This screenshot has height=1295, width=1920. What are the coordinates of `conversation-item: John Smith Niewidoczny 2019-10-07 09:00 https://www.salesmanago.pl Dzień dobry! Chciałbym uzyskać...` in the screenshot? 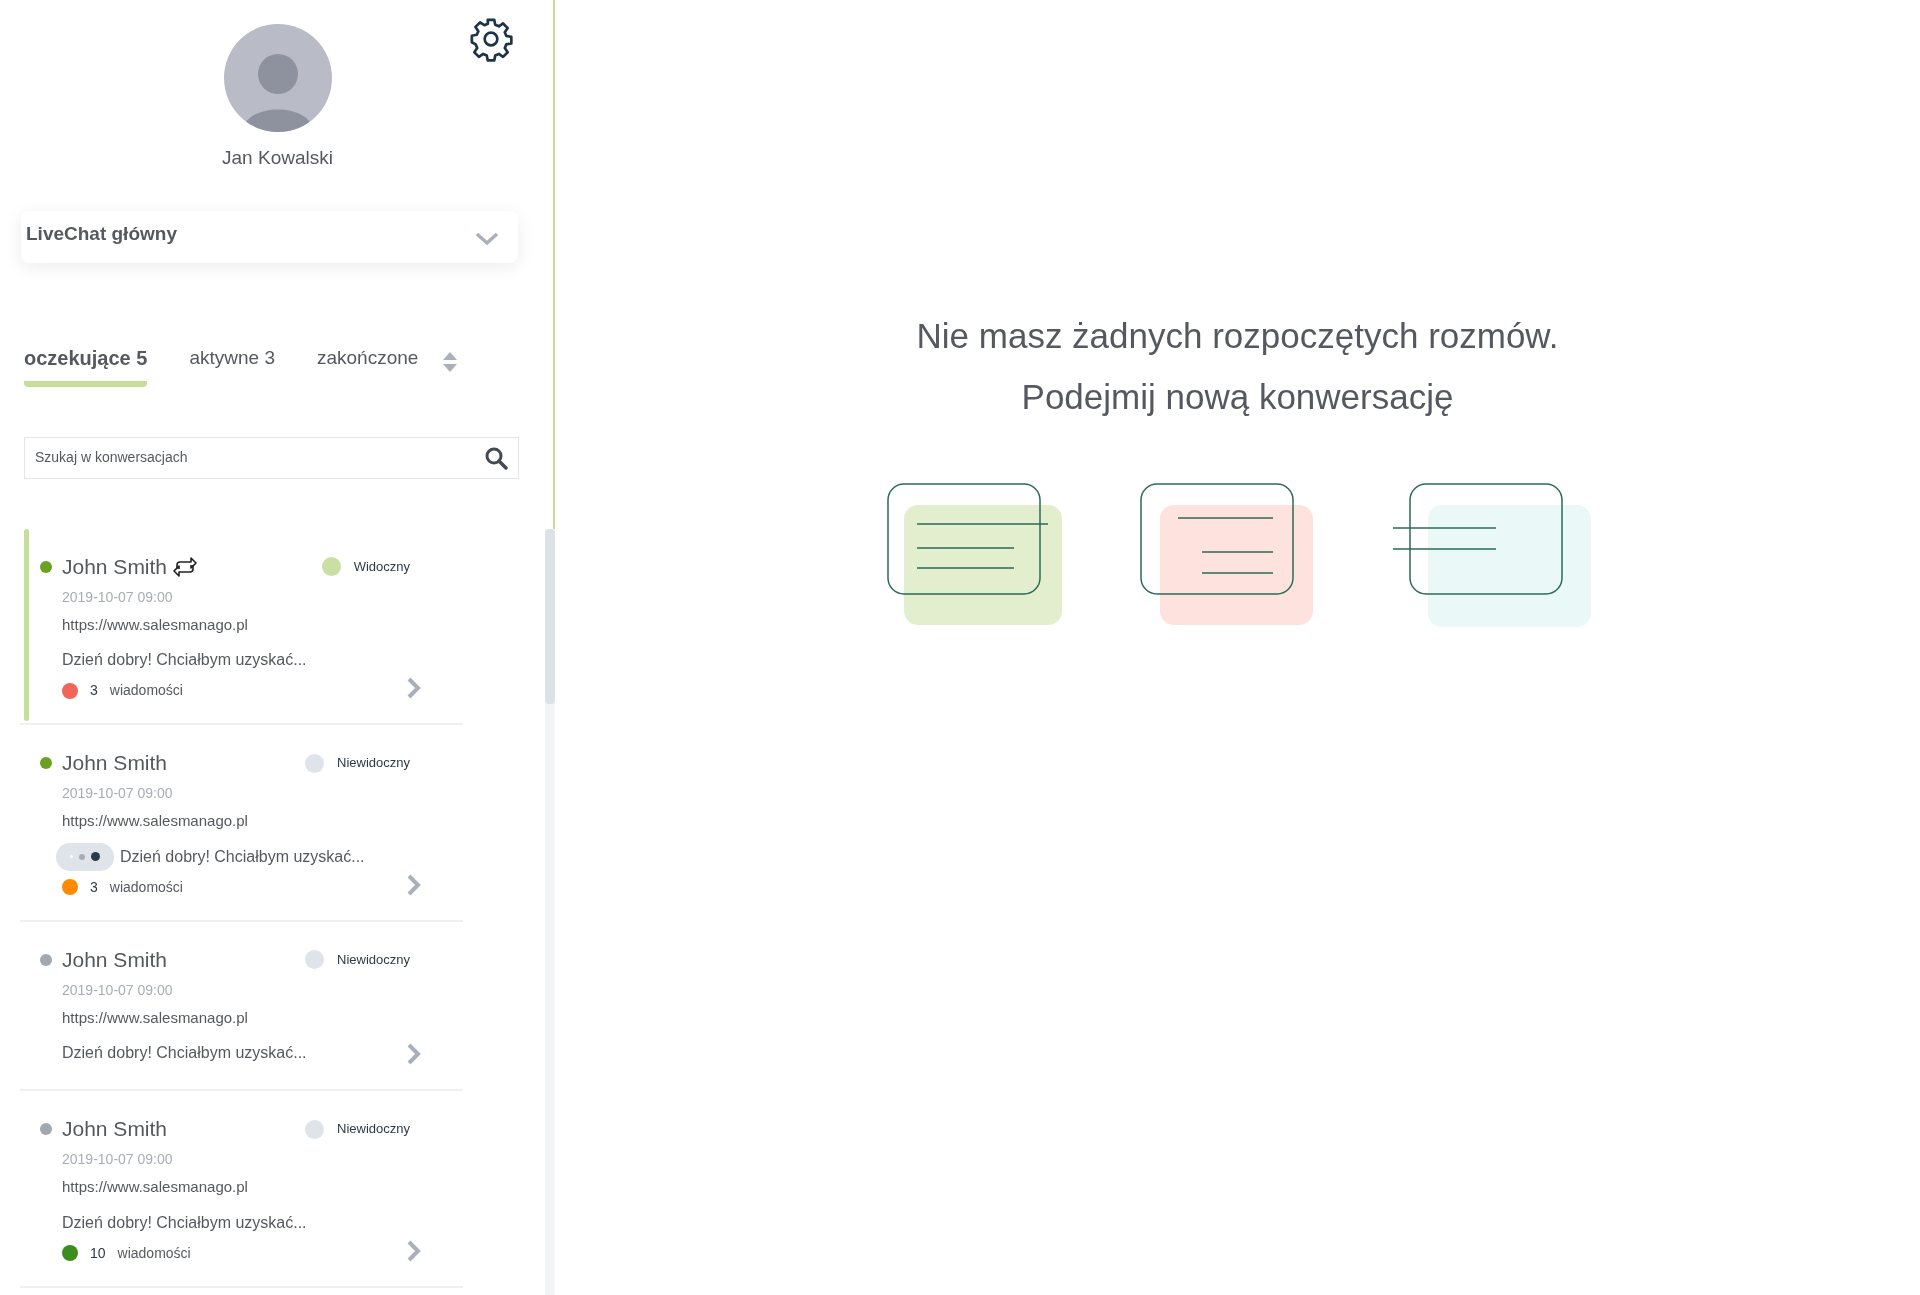 It's located at (241, 1006).